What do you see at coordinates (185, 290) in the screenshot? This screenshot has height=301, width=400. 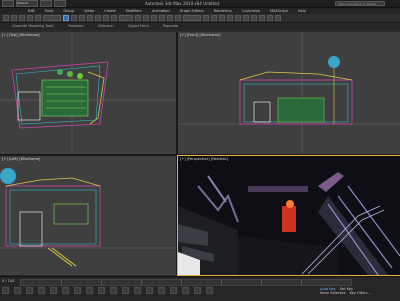 I see `pan-view-icon` at bounding box center [185, 290].